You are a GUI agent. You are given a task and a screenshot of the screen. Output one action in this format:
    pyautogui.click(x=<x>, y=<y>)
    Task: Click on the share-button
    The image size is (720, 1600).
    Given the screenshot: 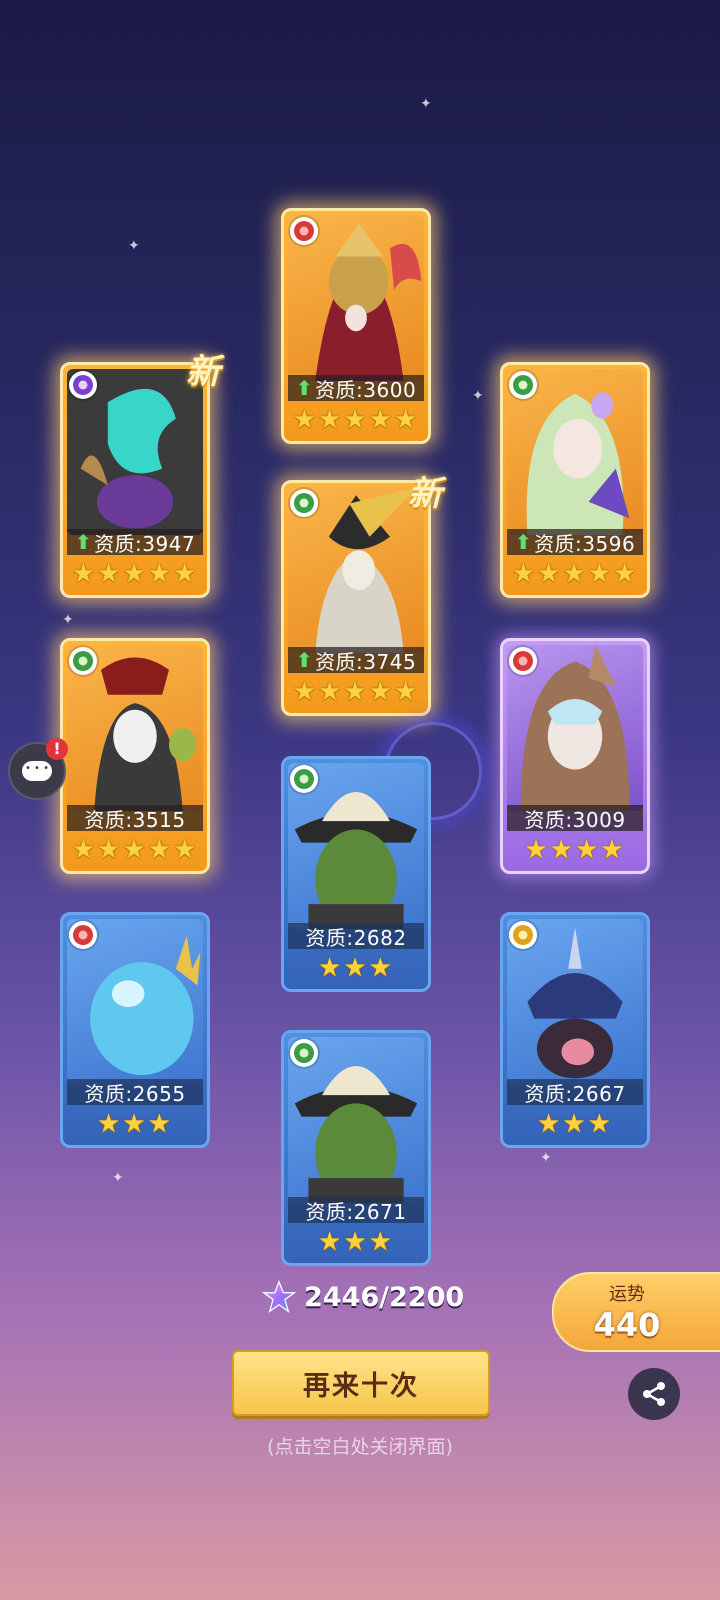 What is the action you would take?
    pyautogui.click(x=654, y=1394)
    